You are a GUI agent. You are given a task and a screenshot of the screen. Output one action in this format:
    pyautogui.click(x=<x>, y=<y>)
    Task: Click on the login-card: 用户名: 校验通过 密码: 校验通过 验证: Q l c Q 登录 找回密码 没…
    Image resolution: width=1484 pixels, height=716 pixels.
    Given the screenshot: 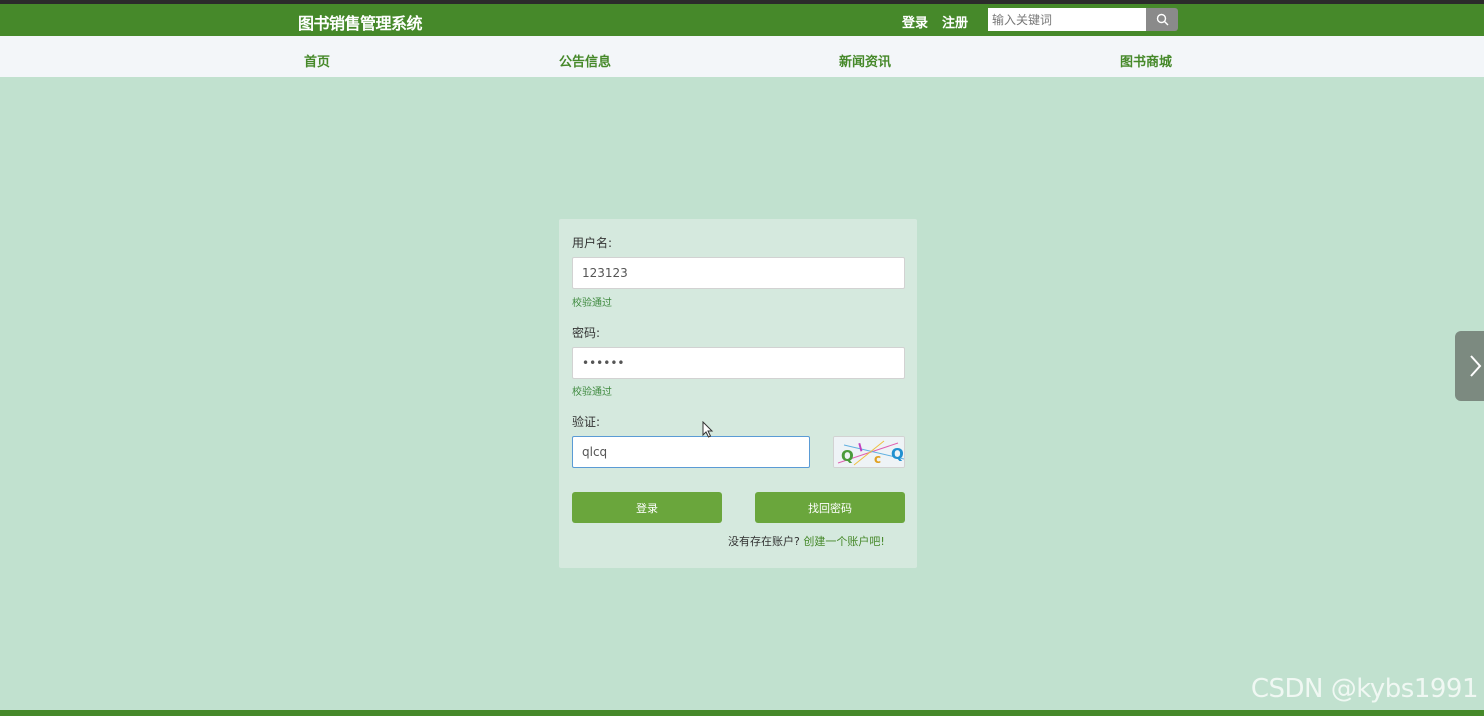 What is the action you would take?
    pyautogui.click(x=738, y=393)
    